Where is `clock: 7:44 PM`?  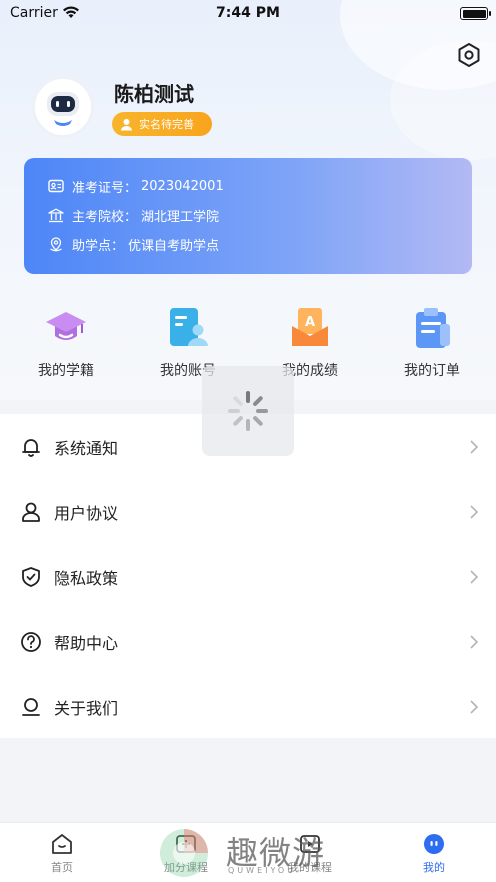 clock: 7:44 PM is located at coordinates (248, 13).